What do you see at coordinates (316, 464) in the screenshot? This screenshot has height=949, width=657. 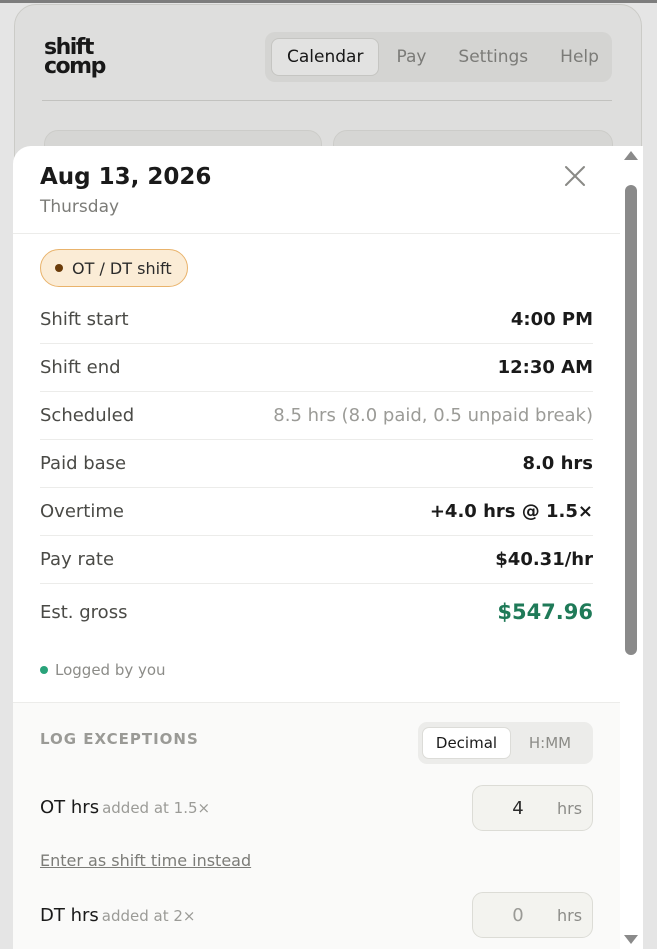 I see `detail-row-paid-base: Paid base 8.0 hrs` at bounding box center [316, 464].